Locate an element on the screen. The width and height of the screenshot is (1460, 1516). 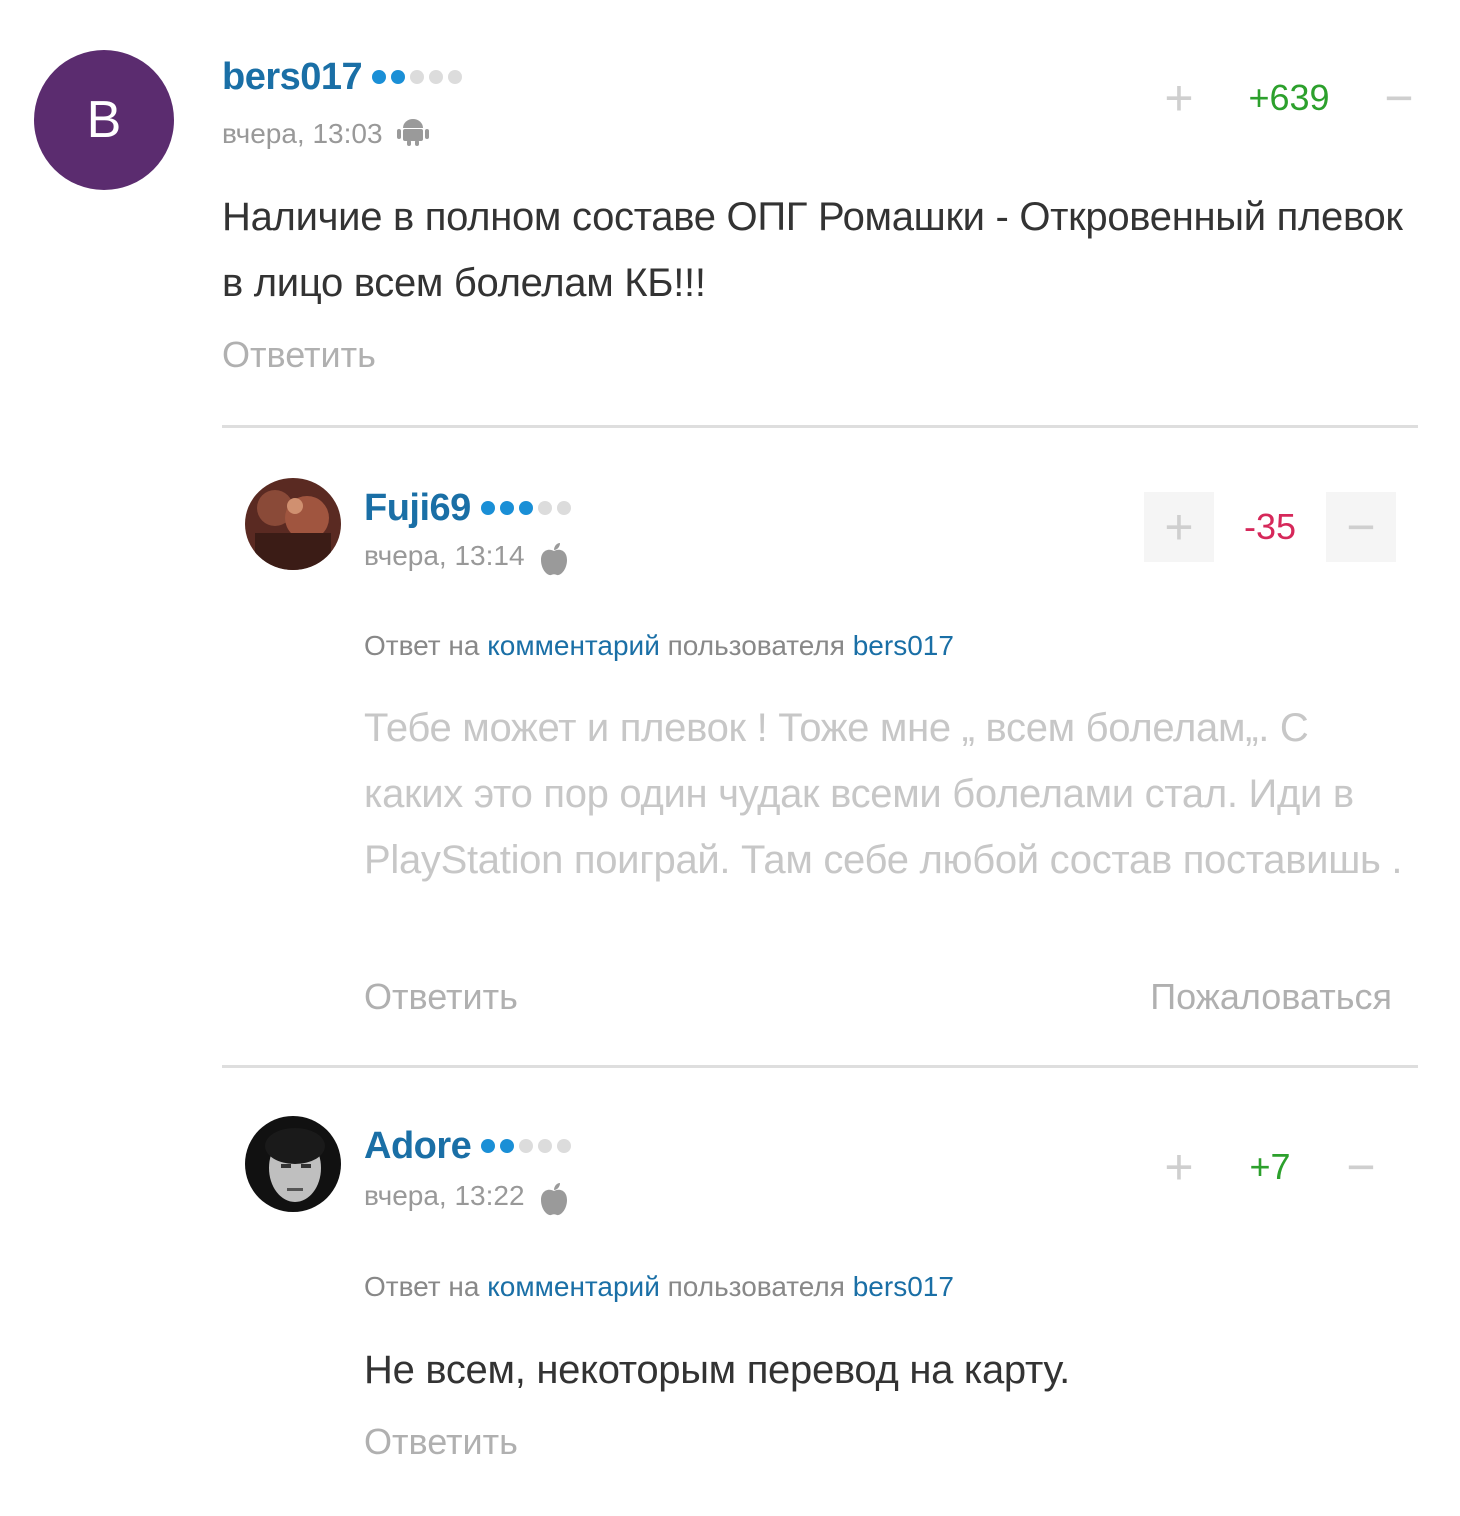
vote-widget: + -35 − is located at coordinates (1270, 527).